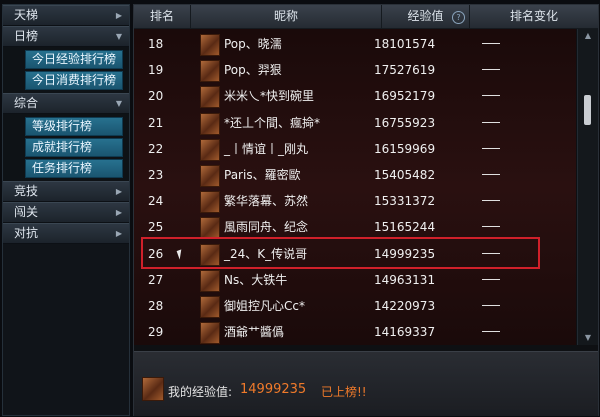 This screenshot has width=600, height=417. What do you see at coordinates (405, 96) in the screenshot?
I see `exp-cell: 16952179` at bounding box center [405, 96].